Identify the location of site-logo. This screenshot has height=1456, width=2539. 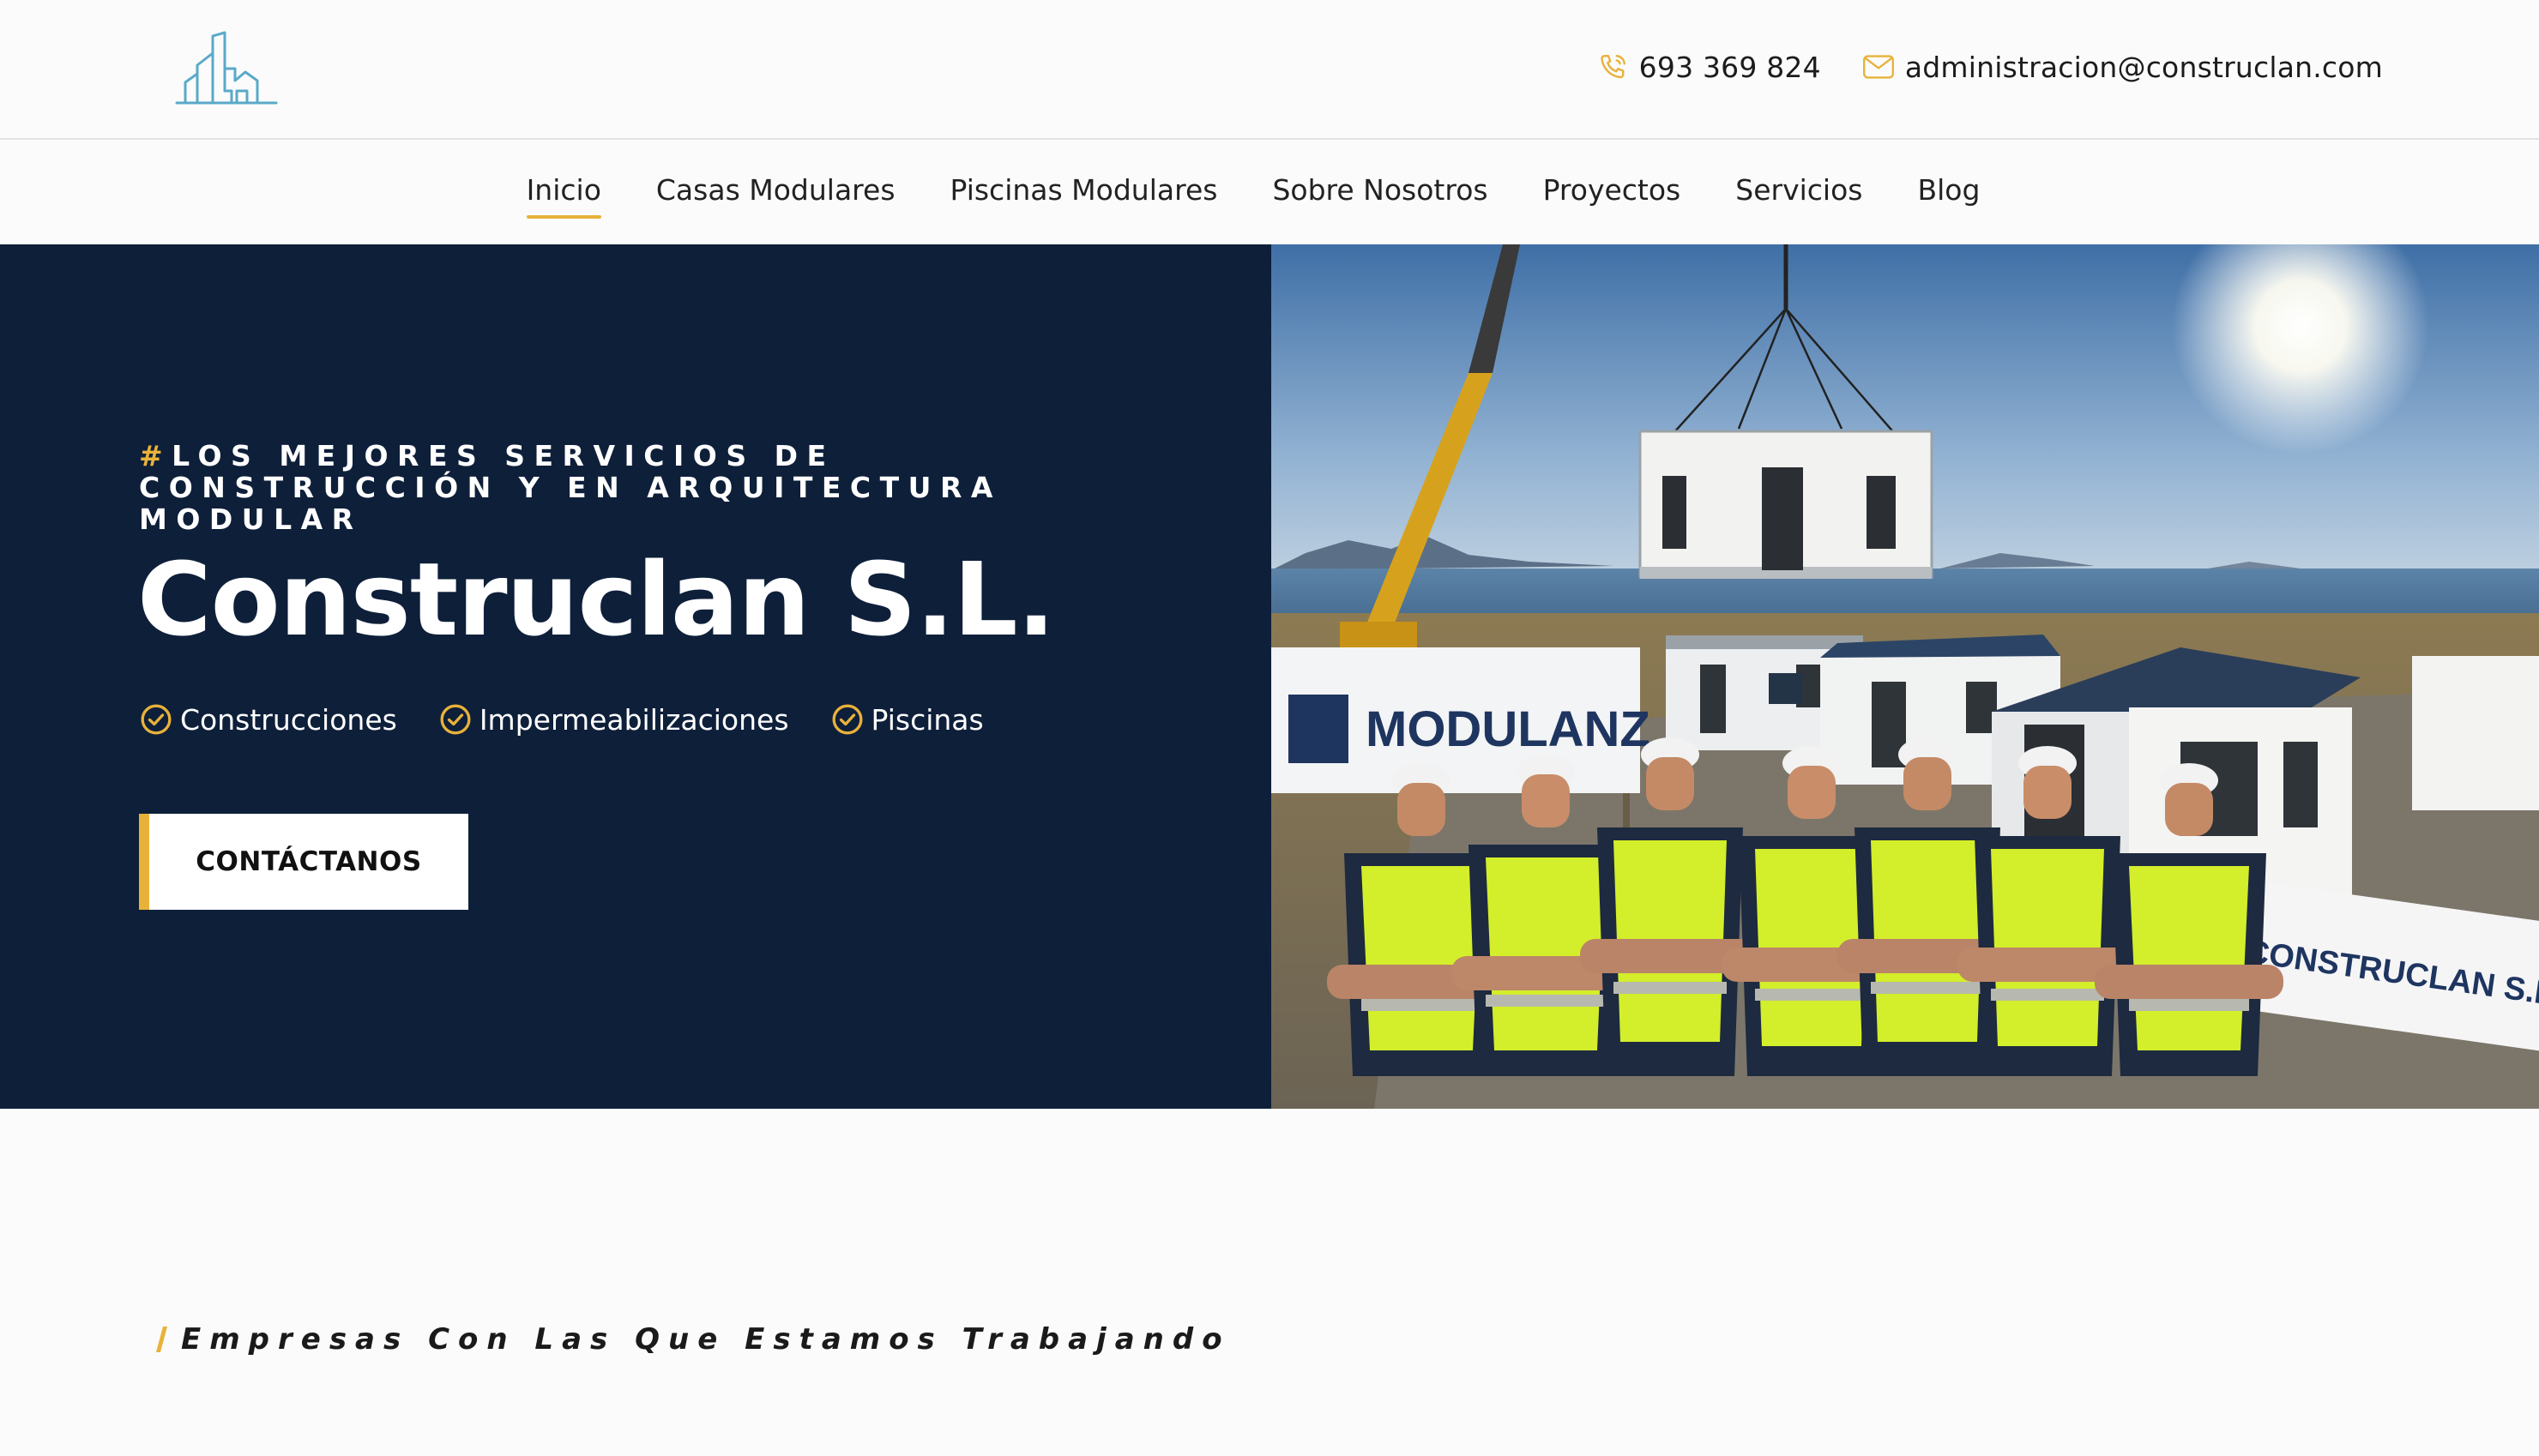
(226, 69).